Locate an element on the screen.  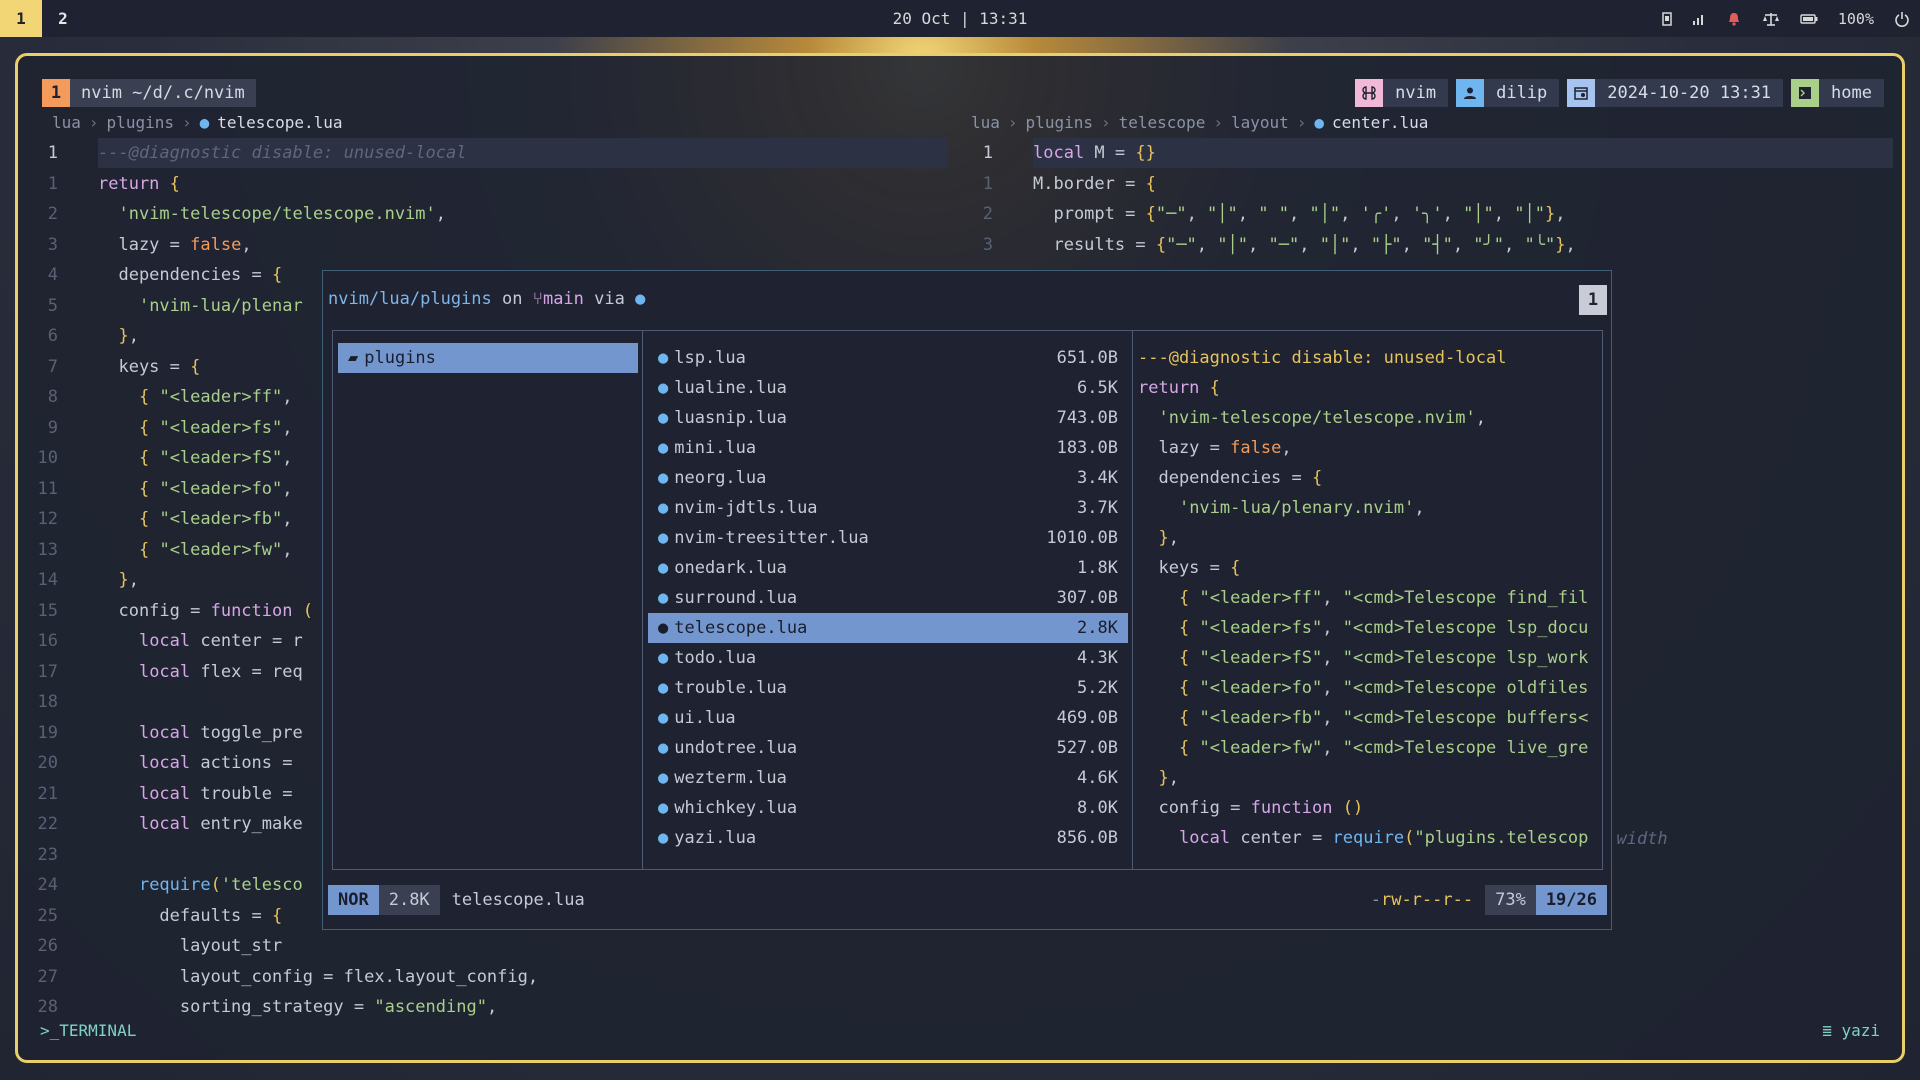
scale-icon is located at coordinates (1771, 19).